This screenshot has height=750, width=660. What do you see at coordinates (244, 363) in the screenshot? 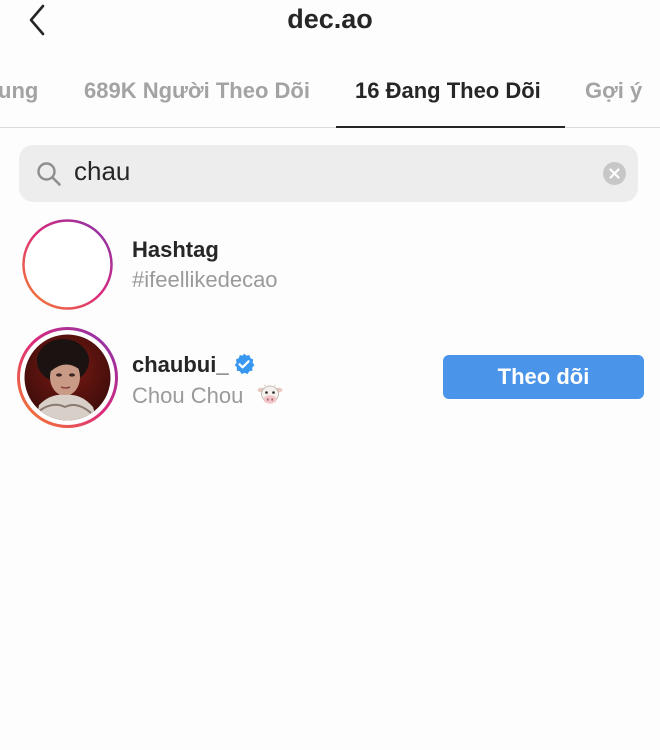
I see `verified-badge-icon` at bounding box center [244, 363].